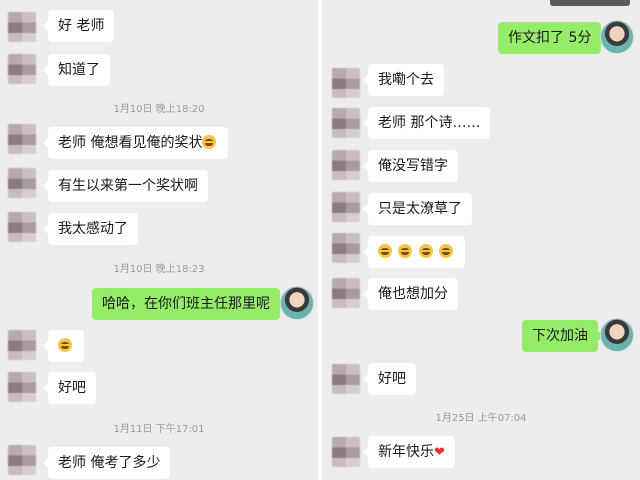 The image size is (640, 480). I want to click on message-text: 哈哈，在你们班主任那里呢, so click(186, 304).